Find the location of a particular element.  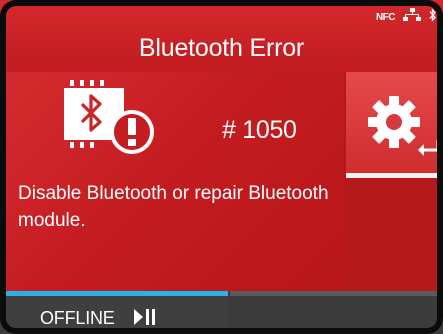

settings-button is located at coordinates (394, 125).